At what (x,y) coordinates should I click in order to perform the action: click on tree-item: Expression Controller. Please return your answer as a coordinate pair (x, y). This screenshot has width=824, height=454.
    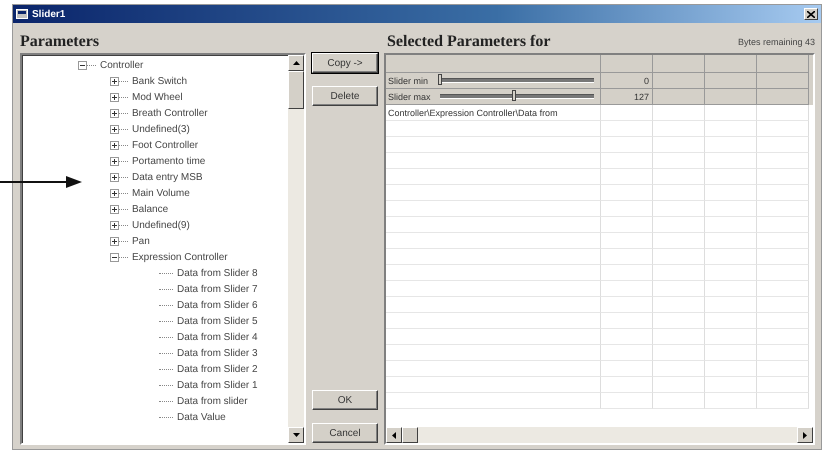
    Looking at the image, I should click on (180, 257).